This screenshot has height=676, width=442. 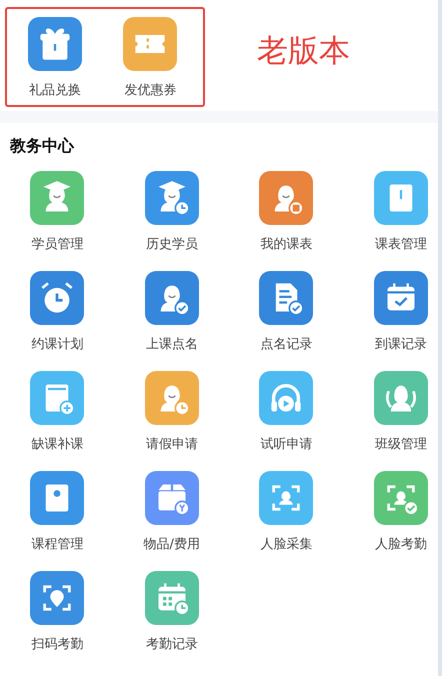 What do you see at coordinates (391, 518) in the screenshot?
I see `menu-item: 人脸考勤` at bounding box center [391, 518].